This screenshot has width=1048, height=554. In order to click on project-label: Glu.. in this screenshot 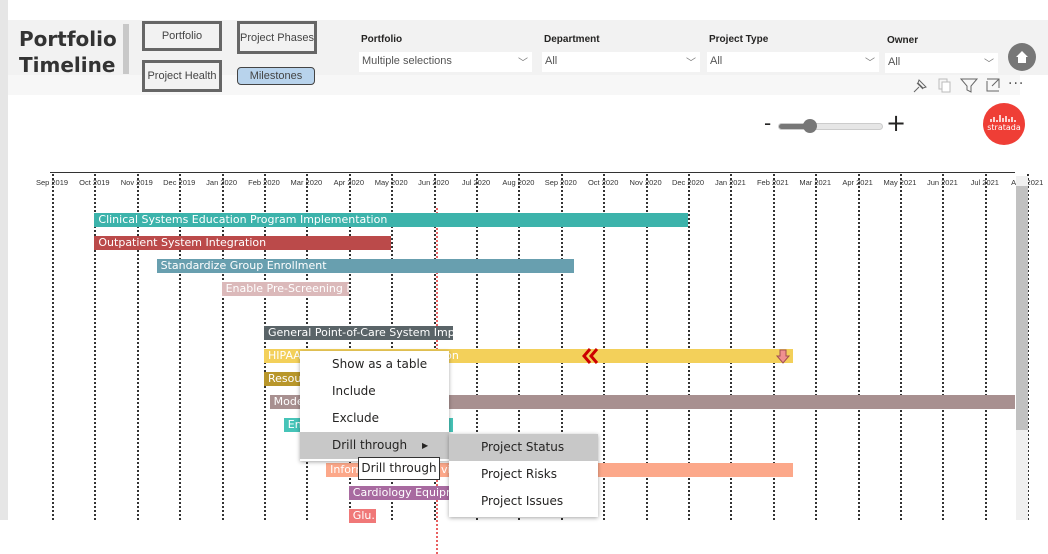, I will do `click(364, 515)`.